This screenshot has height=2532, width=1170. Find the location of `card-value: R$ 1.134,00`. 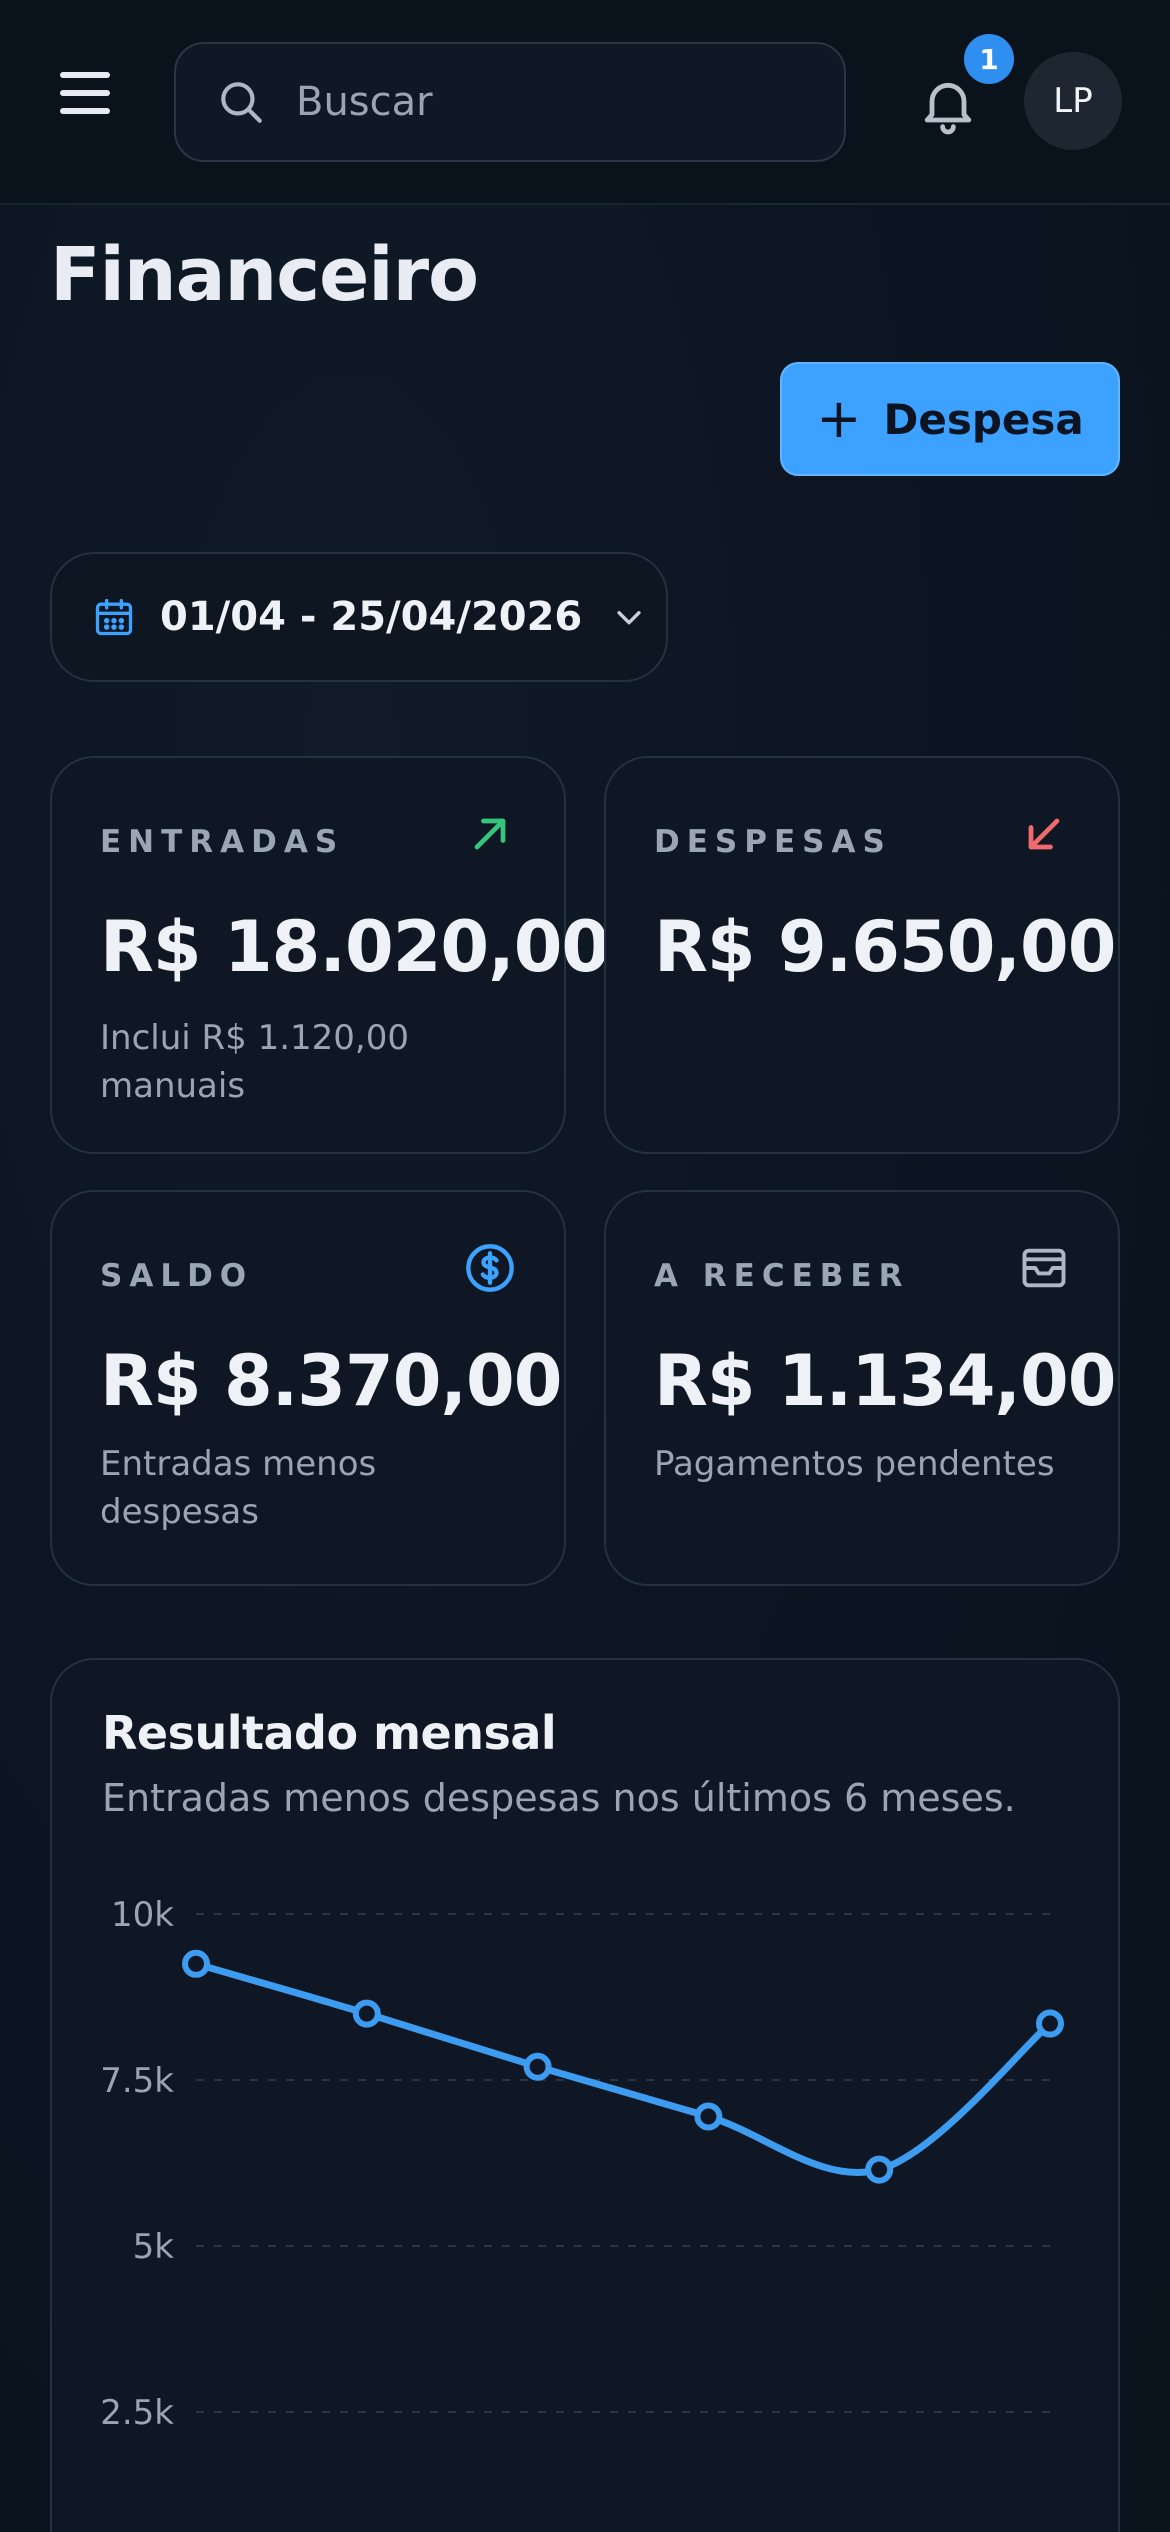

card-value: R$ 1.134,00 is located at coordinates (885, 1381).